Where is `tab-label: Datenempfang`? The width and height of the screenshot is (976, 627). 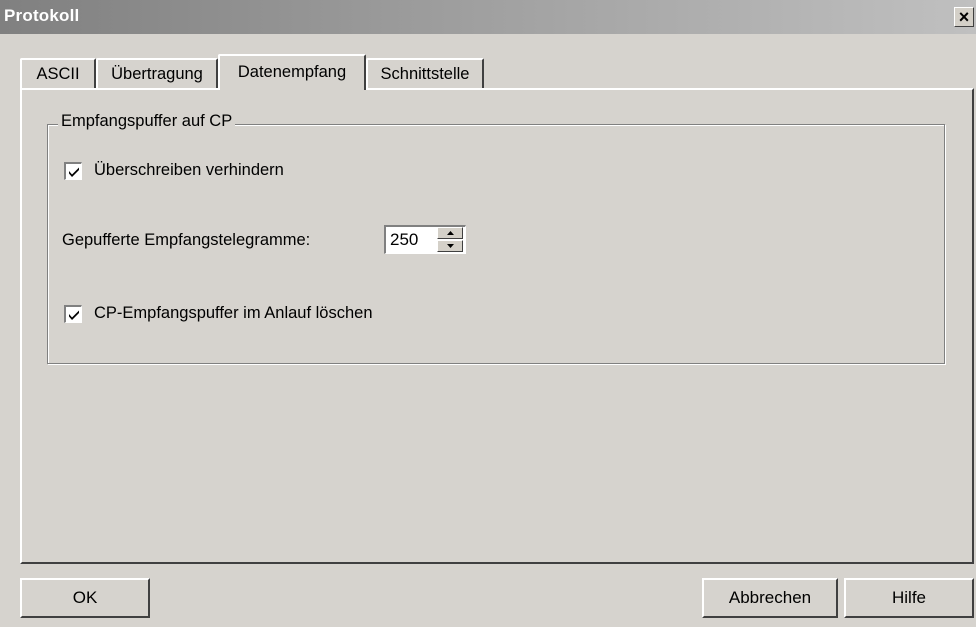 tab-label: Datenempfang is located at coordinates (292, 72).